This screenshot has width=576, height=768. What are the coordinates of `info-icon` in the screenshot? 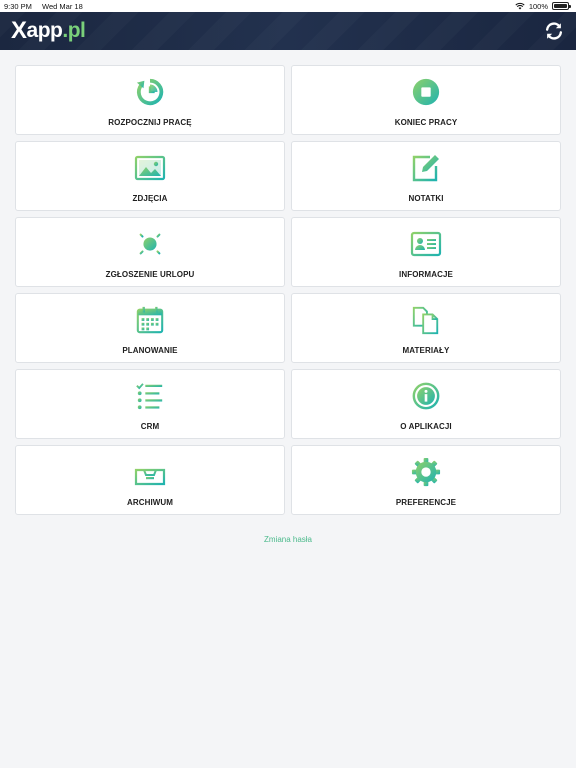 It's located at (426, 396).